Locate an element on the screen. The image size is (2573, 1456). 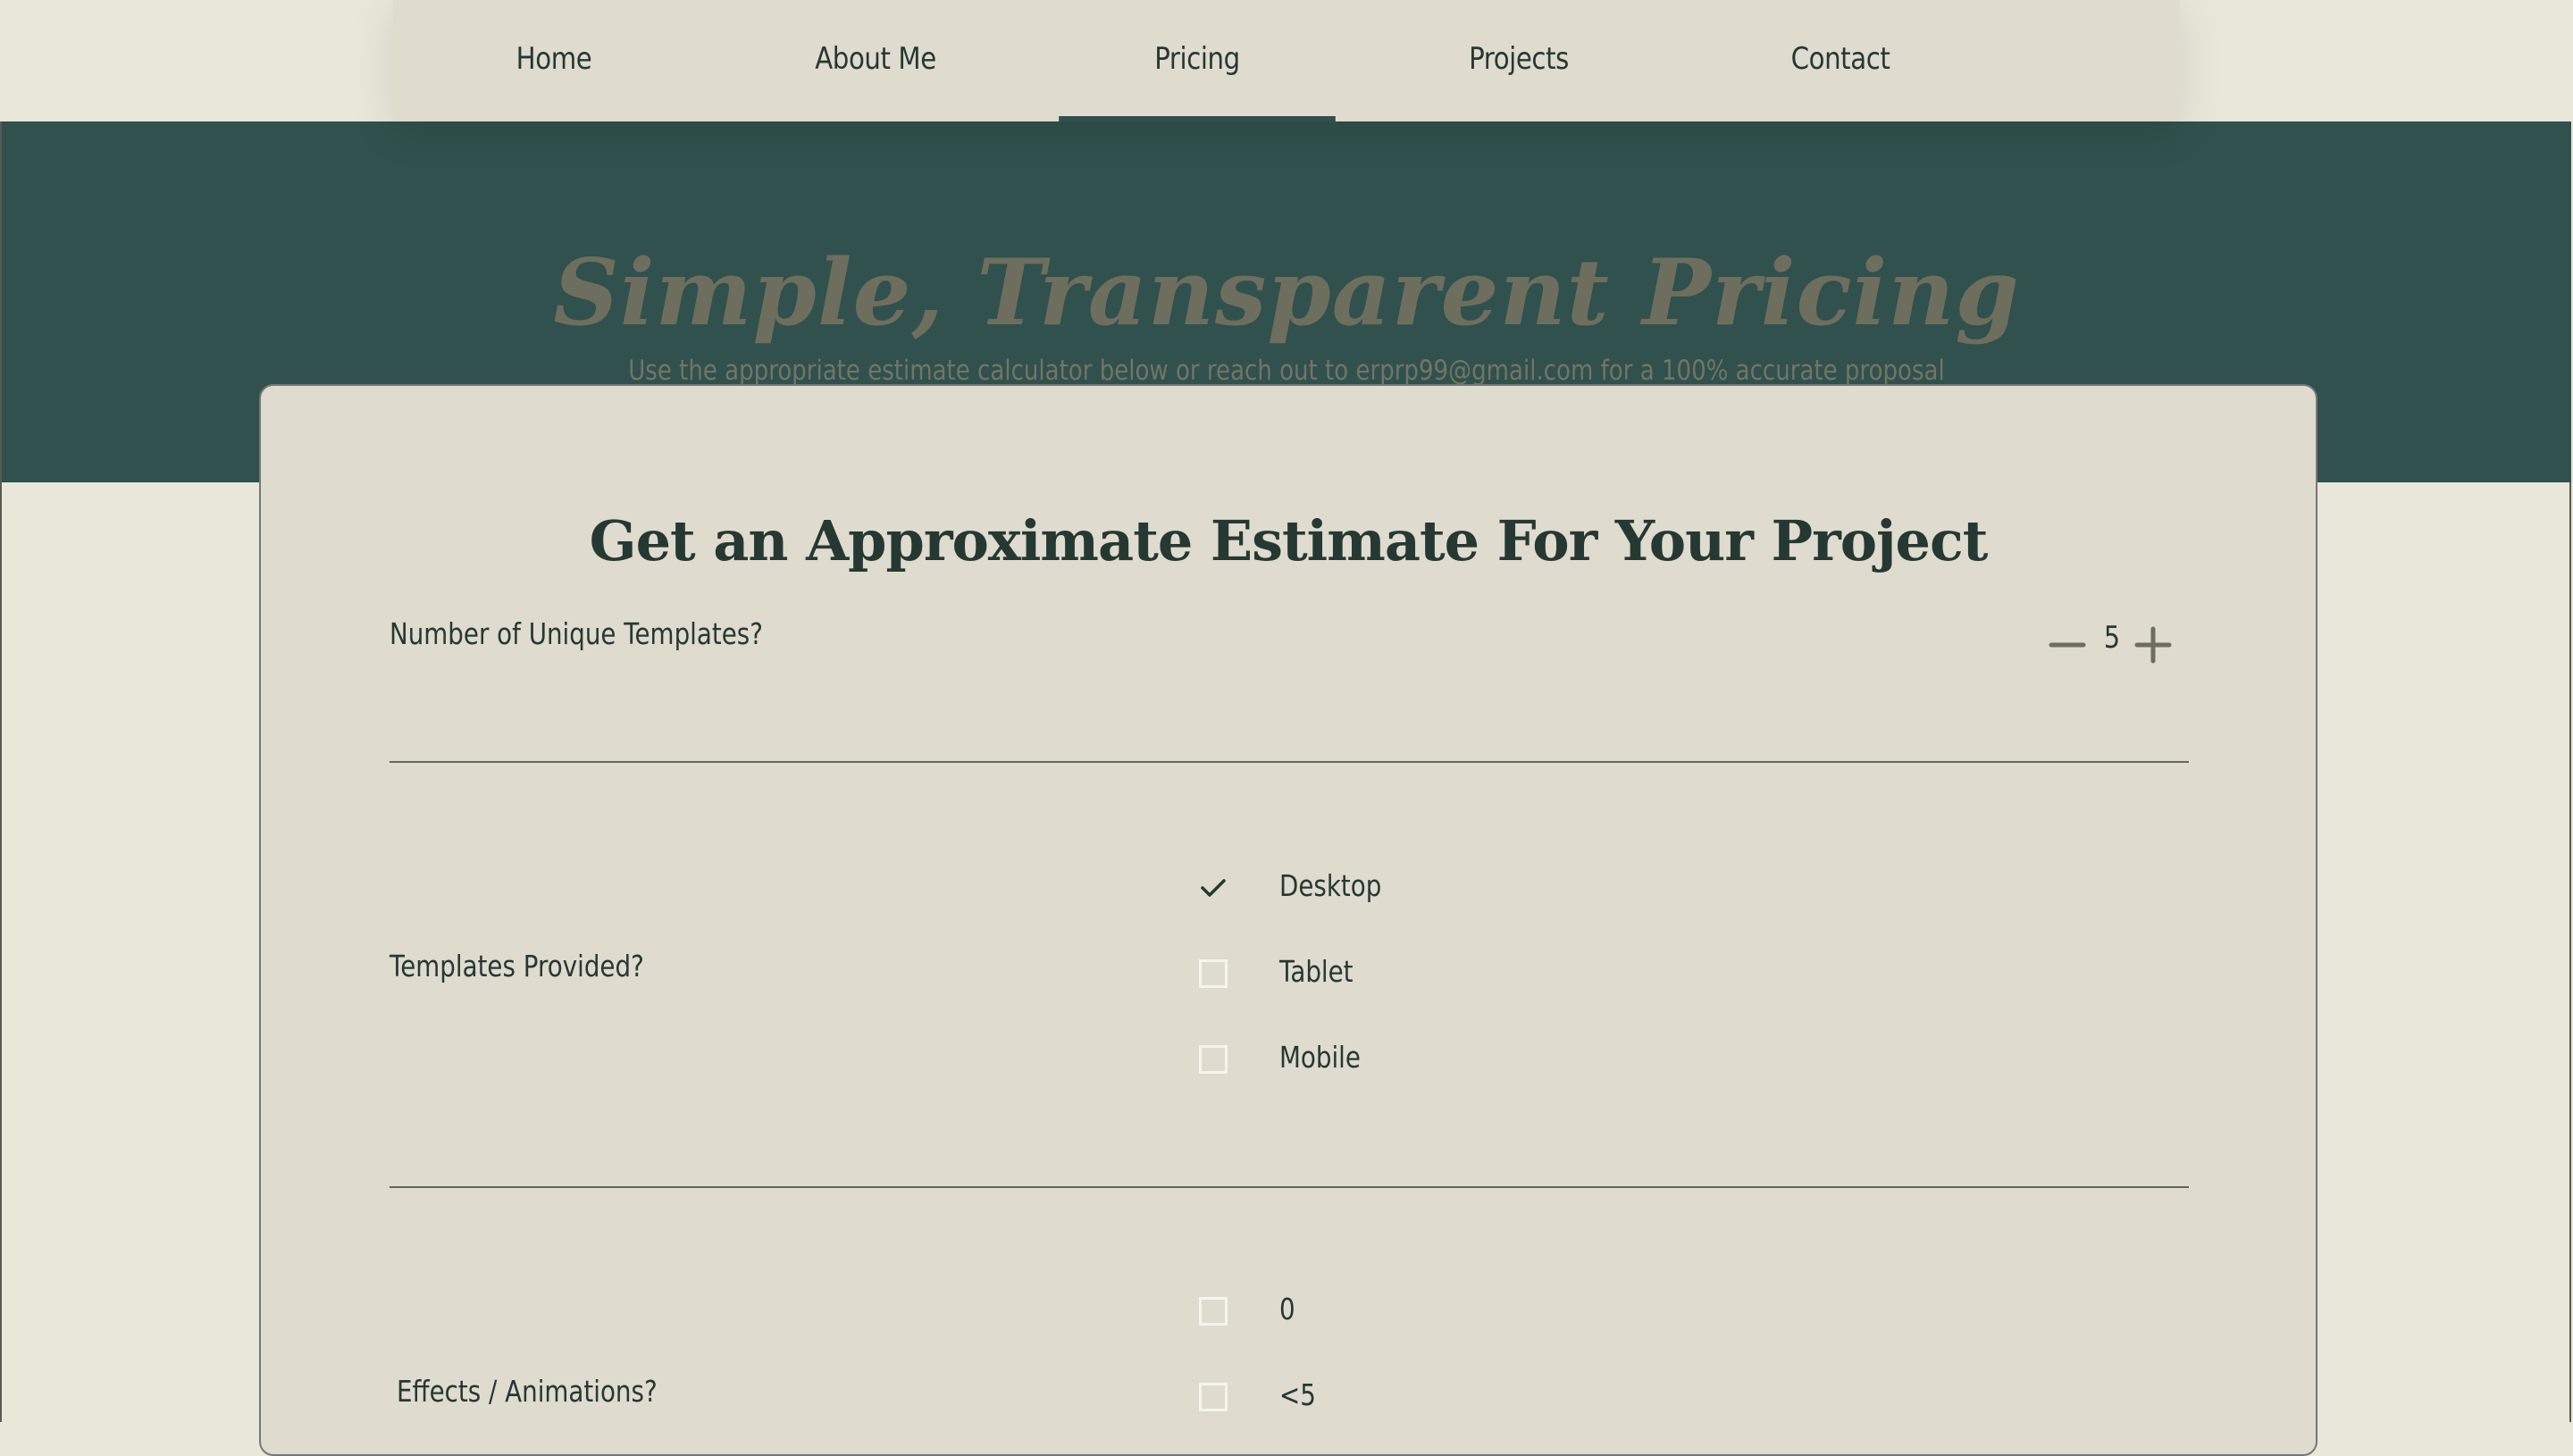
effects-animations-label: Effects / Animations? is located at coordinates (527, 1391).